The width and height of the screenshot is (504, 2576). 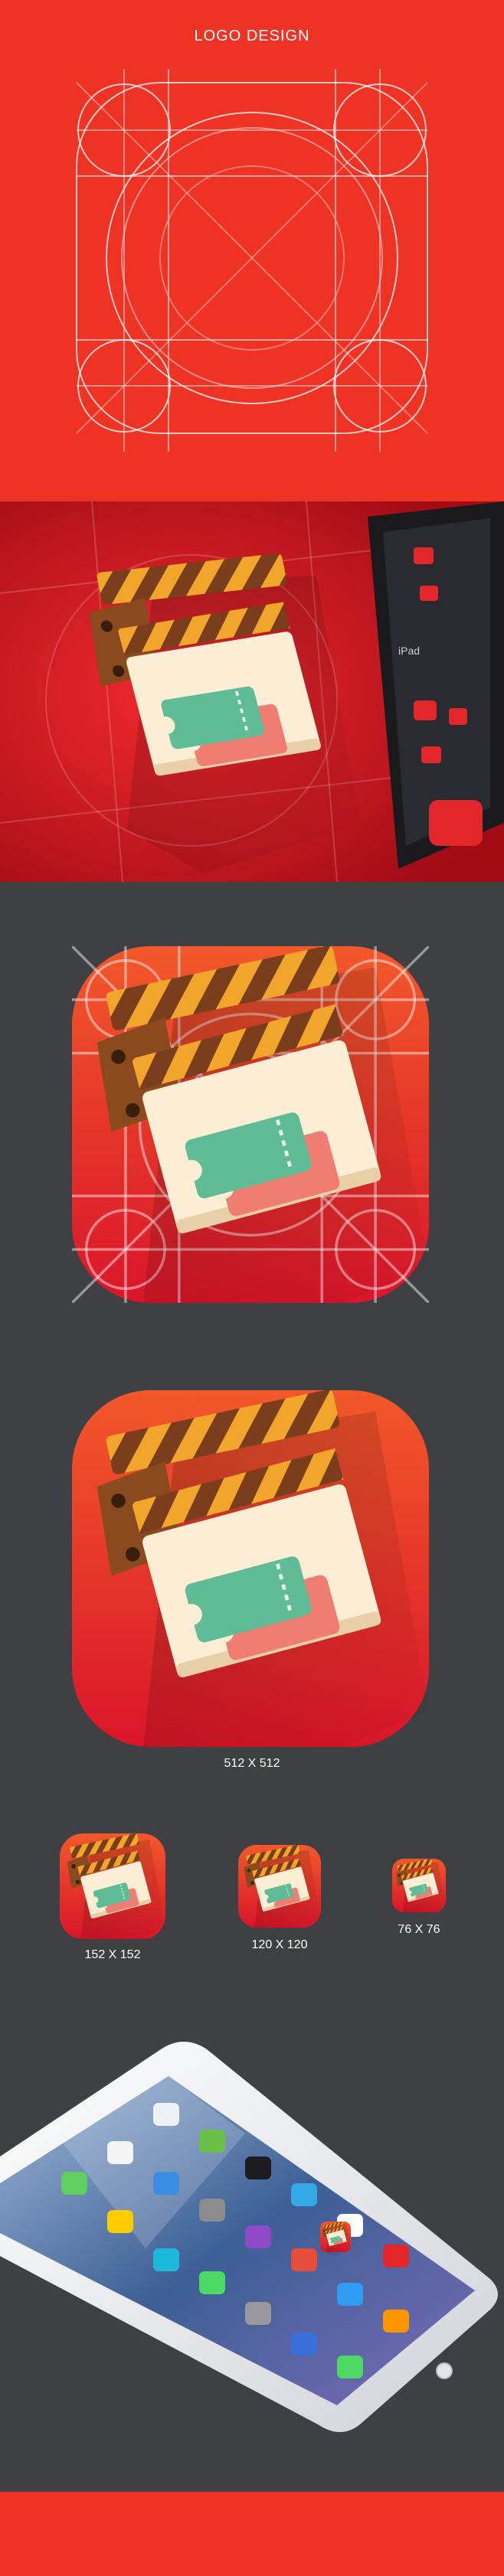 What do you see at coordinates (249, 2237) in the screenshot?
I see `phone-mockup` at bounding box center [249, 2237].